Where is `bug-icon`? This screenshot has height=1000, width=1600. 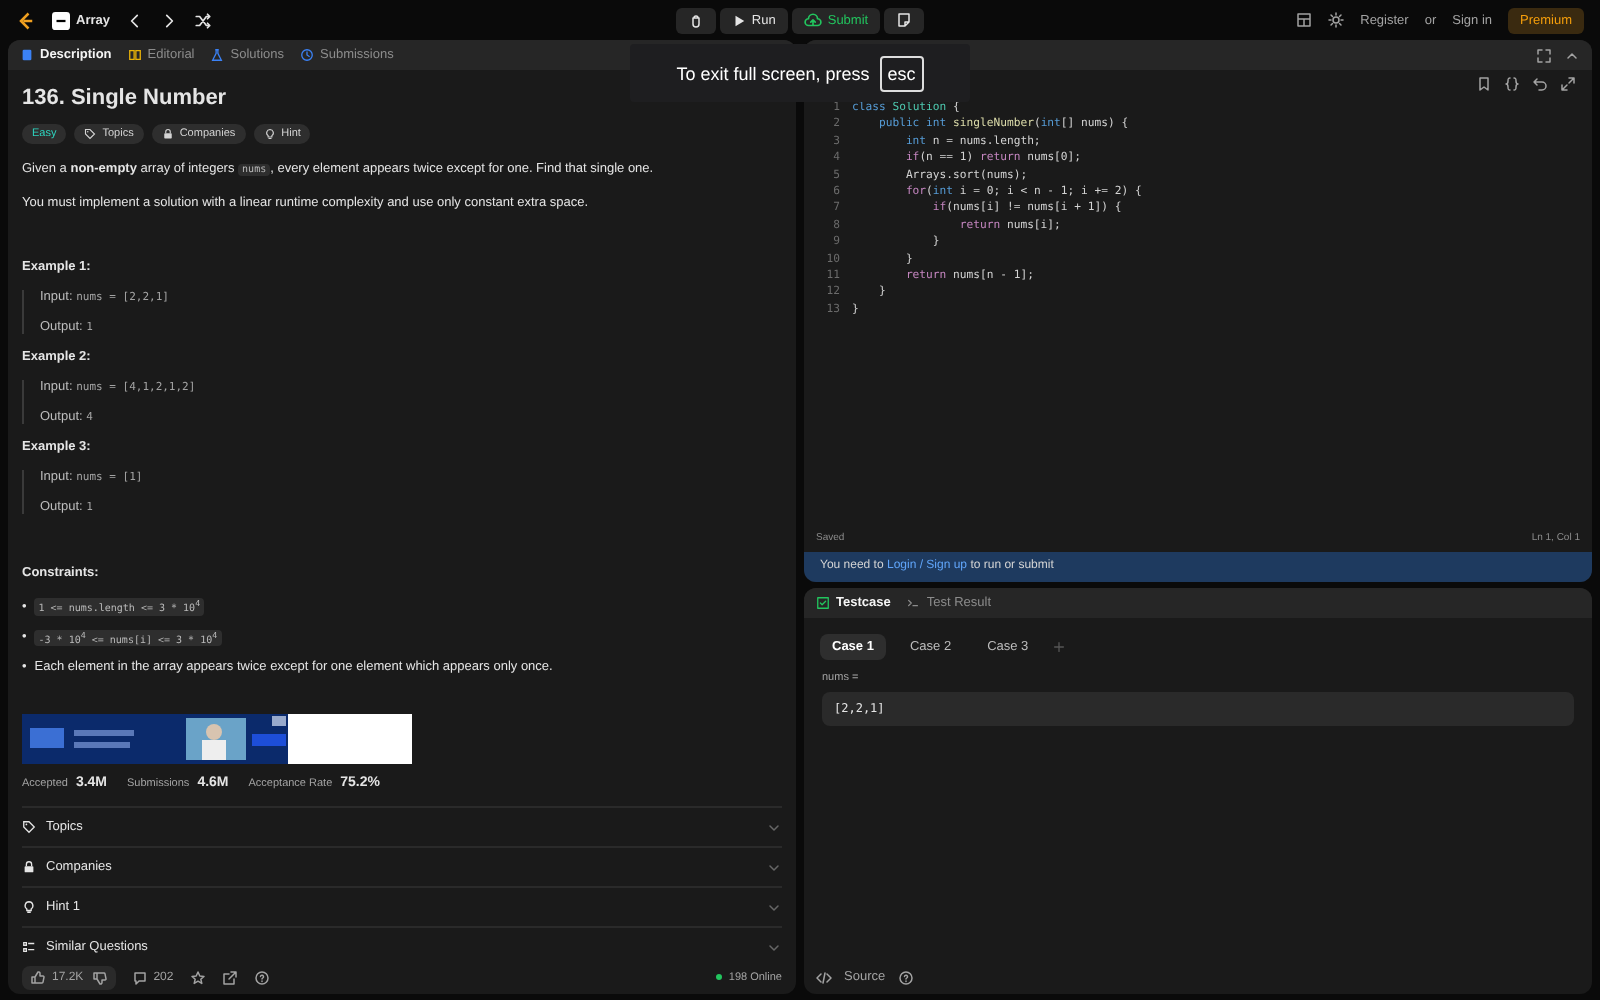 bug-icon is located at coordinates (695, 20).